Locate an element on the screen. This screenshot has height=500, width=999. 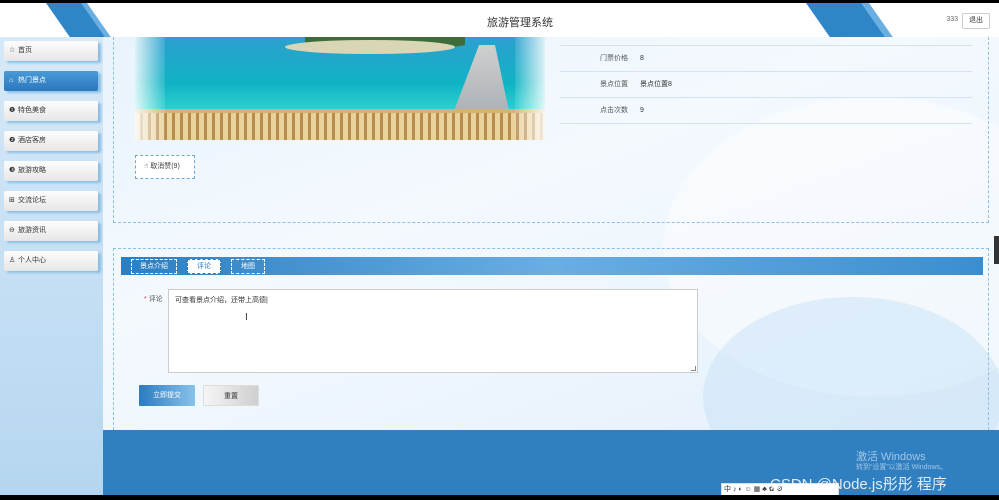
page-title: 旅游管理系统 is located at coordinates (520, 23).